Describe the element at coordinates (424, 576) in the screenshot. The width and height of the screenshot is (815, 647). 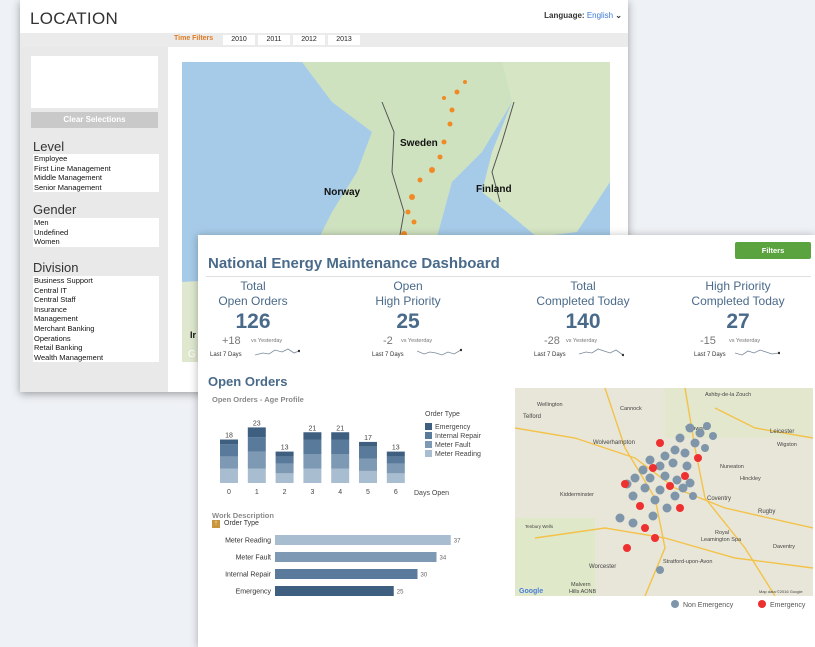
I see `hbar-value-label: 30` at that location.